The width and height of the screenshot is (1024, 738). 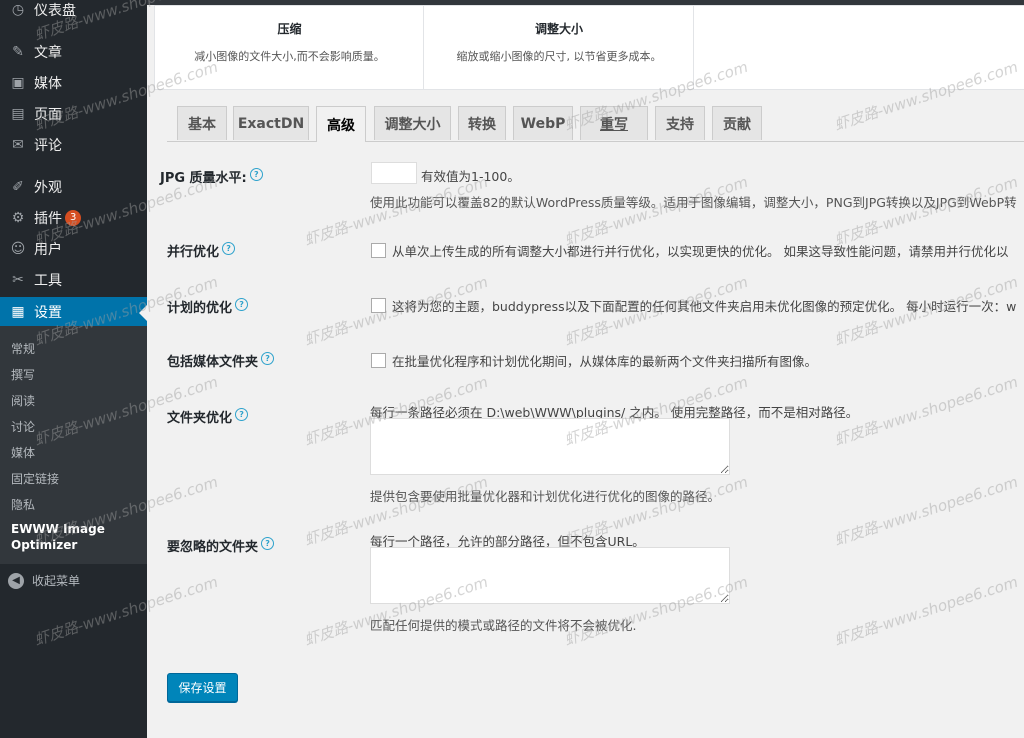 I want to click on tab-convert: 转换, so click(x=482, y=123).